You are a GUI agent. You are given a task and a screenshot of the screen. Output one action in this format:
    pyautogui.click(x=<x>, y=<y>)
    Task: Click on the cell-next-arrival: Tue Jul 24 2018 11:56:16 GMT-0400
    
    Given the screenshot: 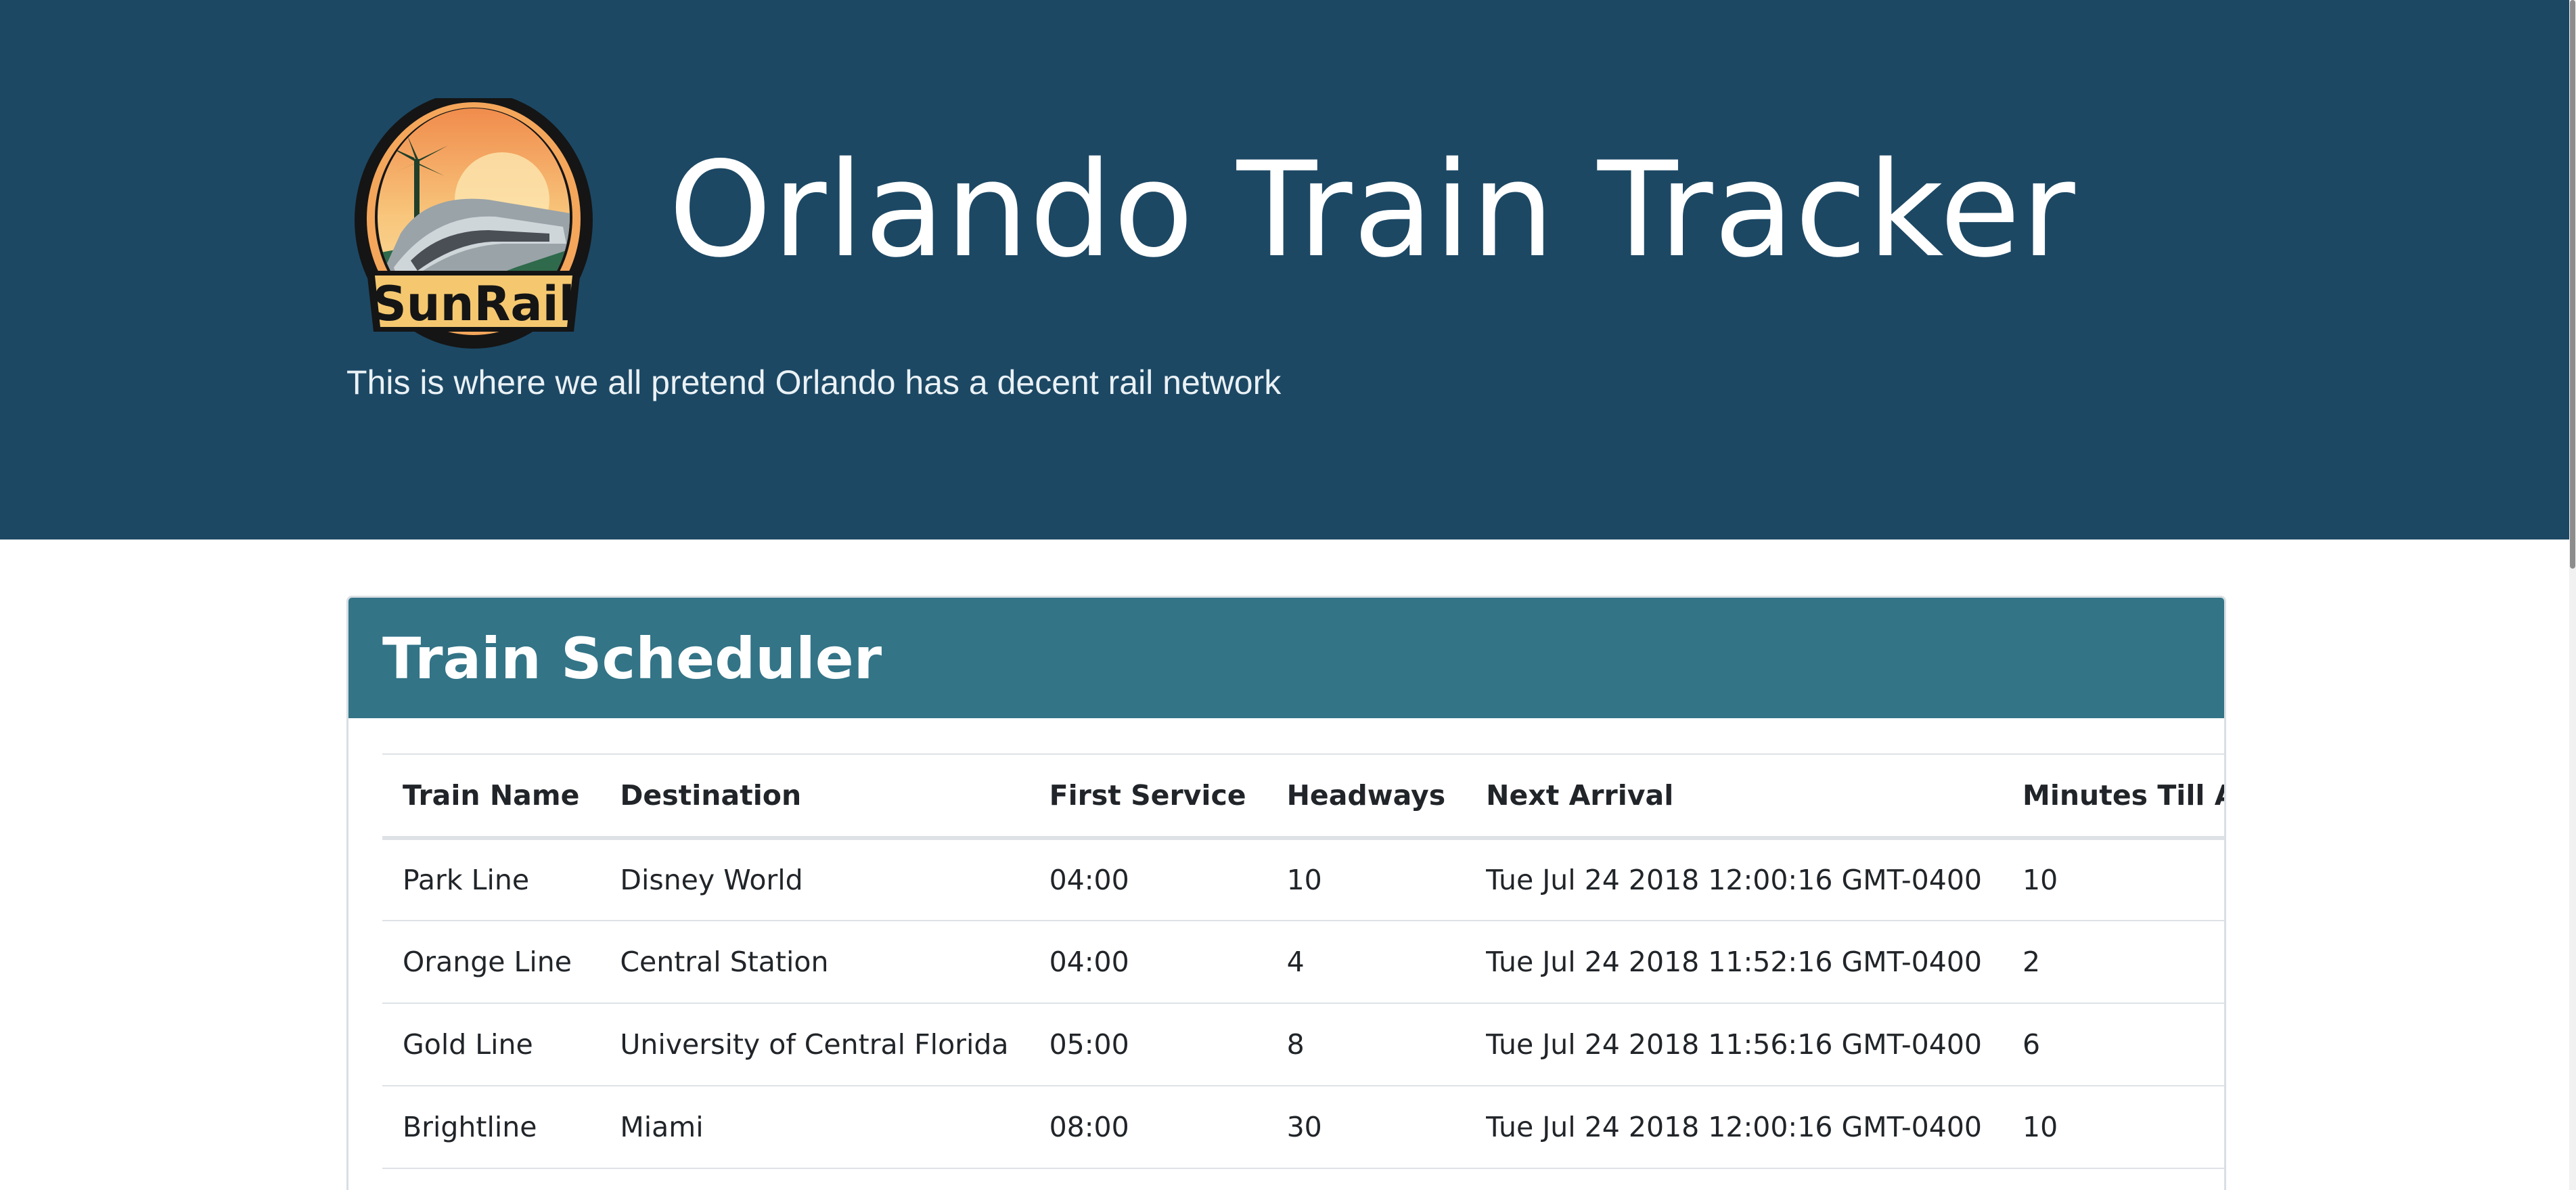 What is the action you would take?
    pyautogui.click(x=1734, y=1044)
    